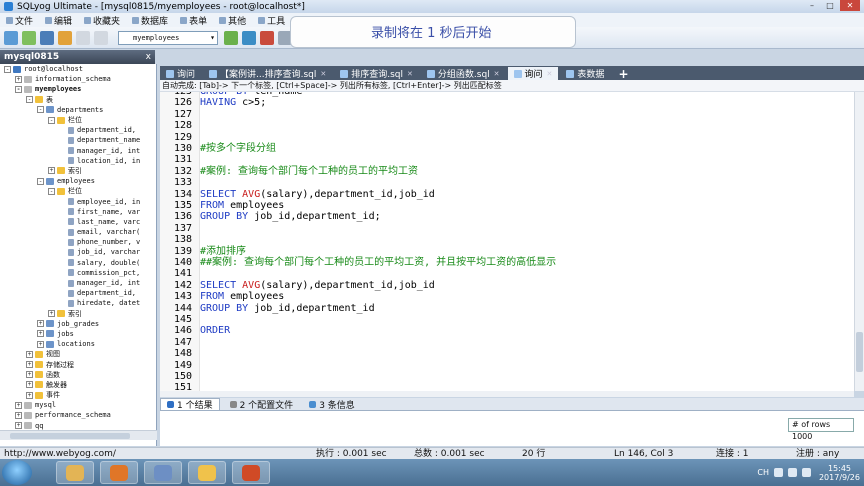 This screenshot has height=486, width=864. Describe the element at coordinates (78, 405) in the screenshot. I see `tree-item: + mysql` at that location.